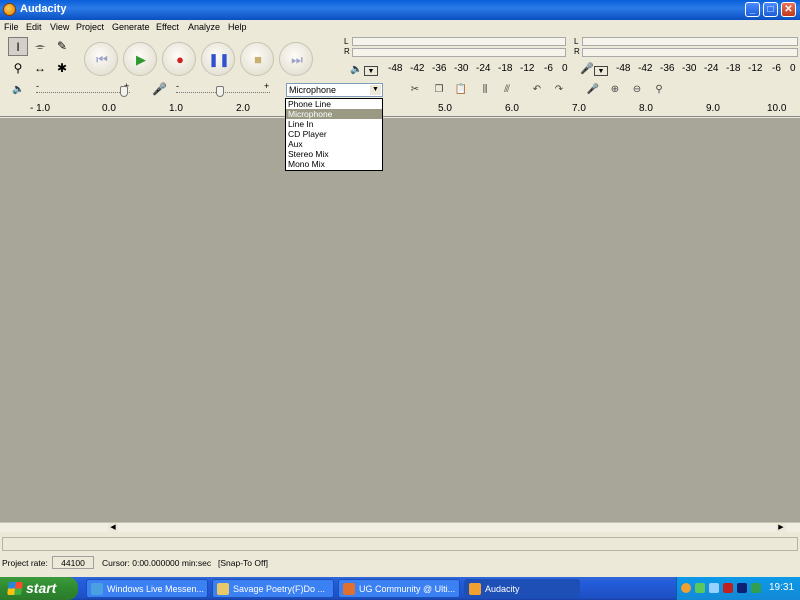 The width and height of the screenshot is (800, 600). Describe the element at coordinates (559, 90) in the screenshot. I see `redo-icon: ↷` at that location.